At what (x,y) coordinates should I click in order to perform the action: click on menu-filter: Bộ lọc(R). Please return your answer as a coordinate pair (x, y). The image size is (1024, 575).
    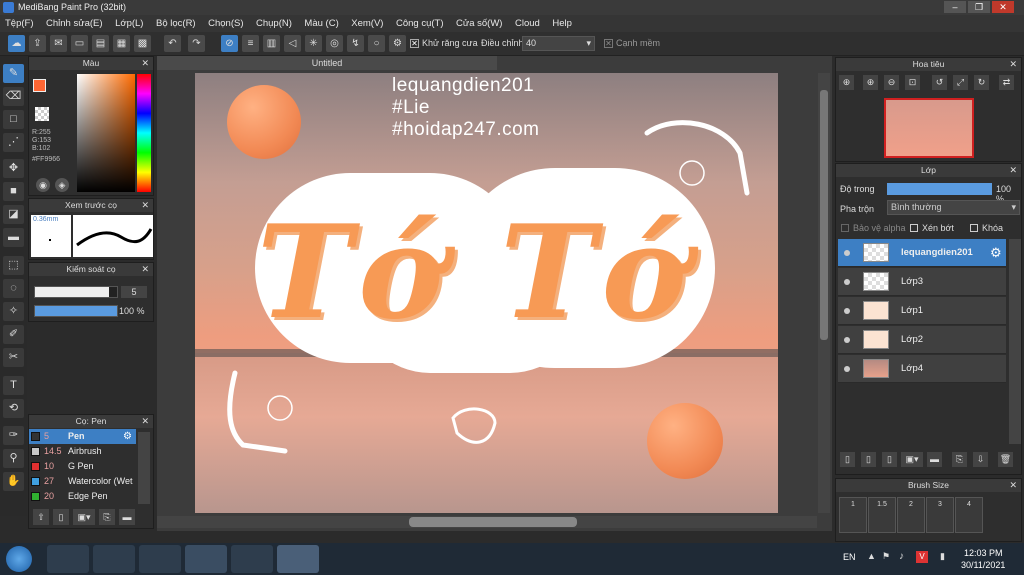
    Looking at the image, I should click on (176, 23).